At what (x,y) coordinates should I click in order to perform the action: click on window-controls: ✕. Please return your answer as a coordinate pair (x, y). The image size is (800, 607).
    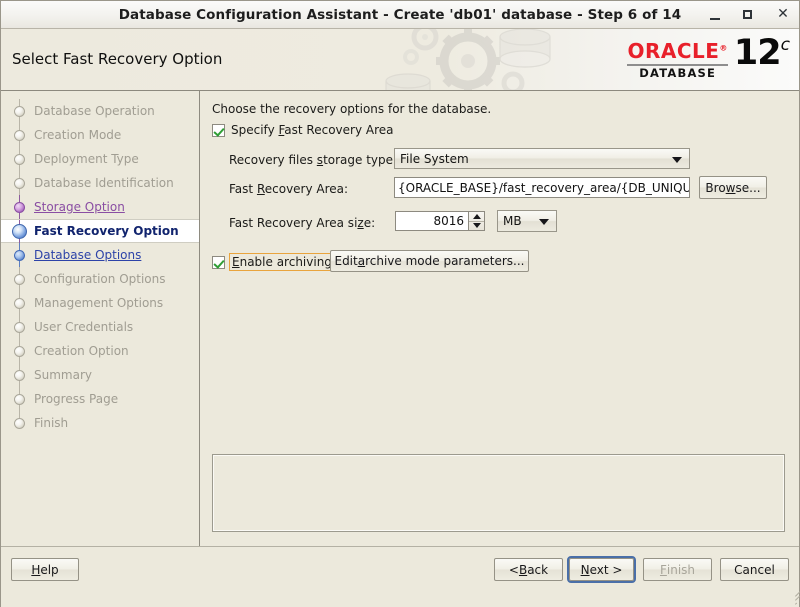
    Looking at the image, I should click on (749, 14).